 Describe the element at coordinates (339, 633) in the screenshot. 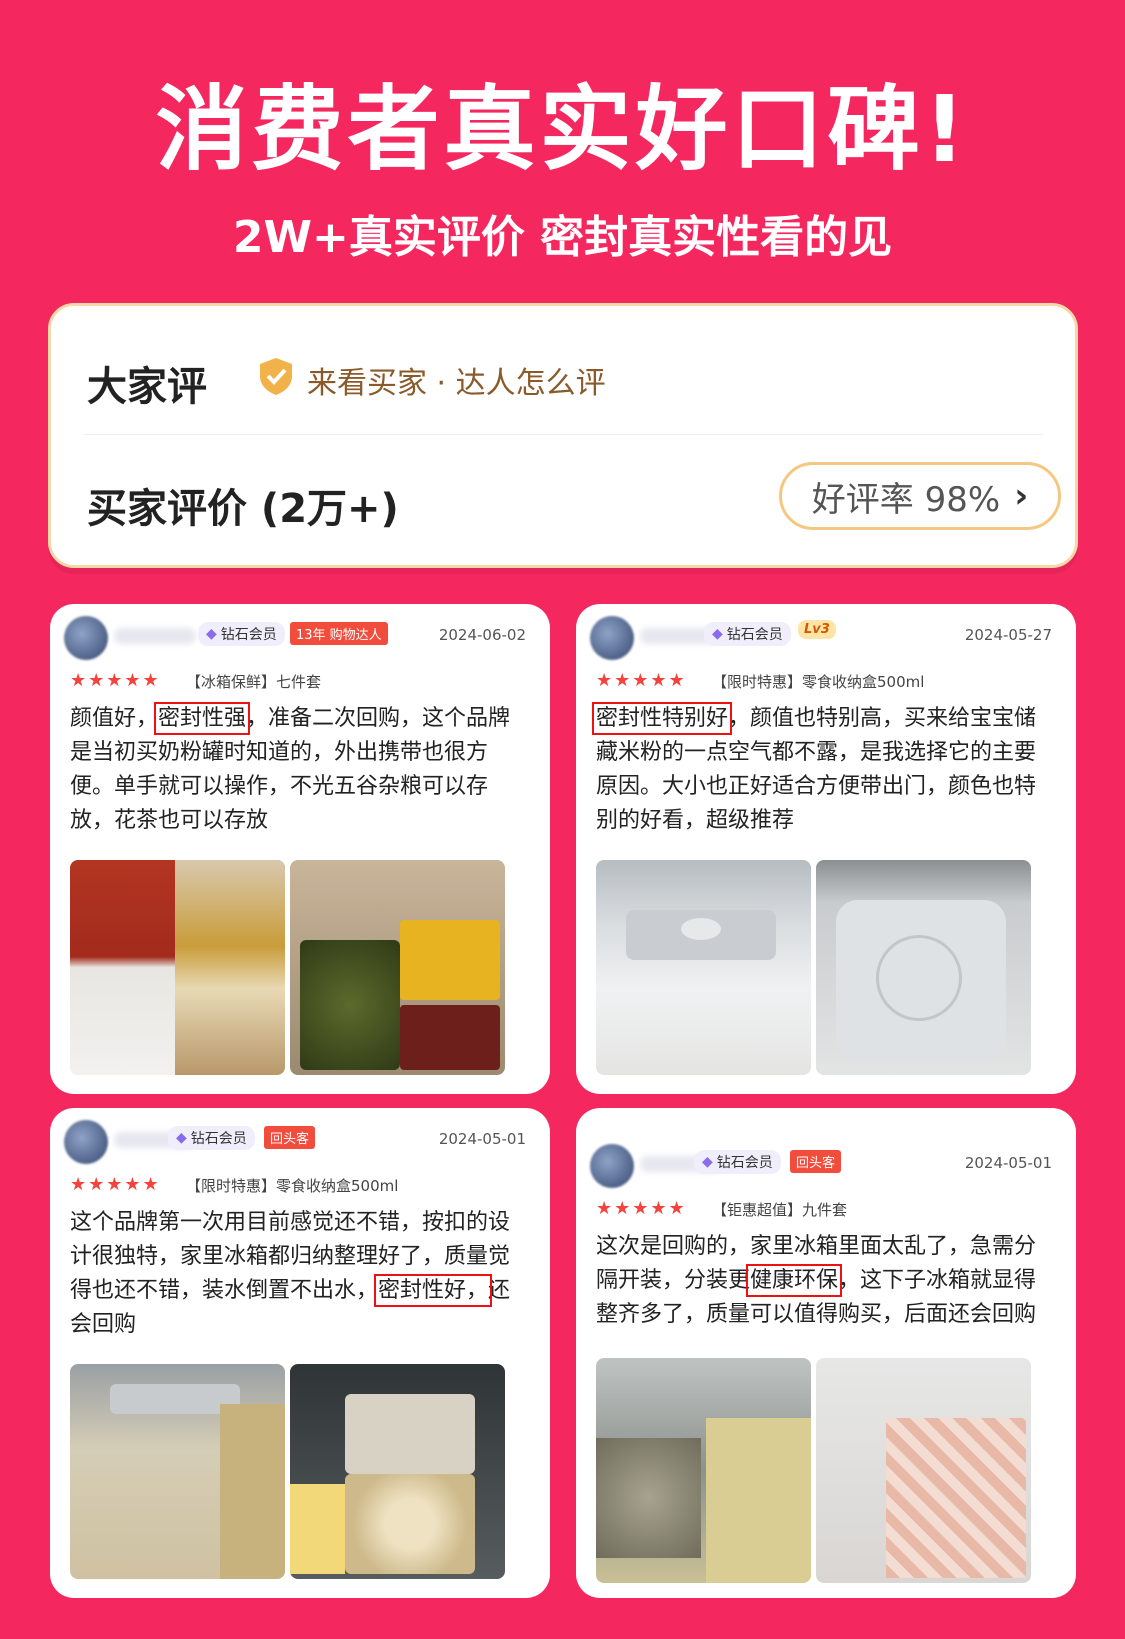

I see `shopper-badge: 13年 购物达人` at that location.